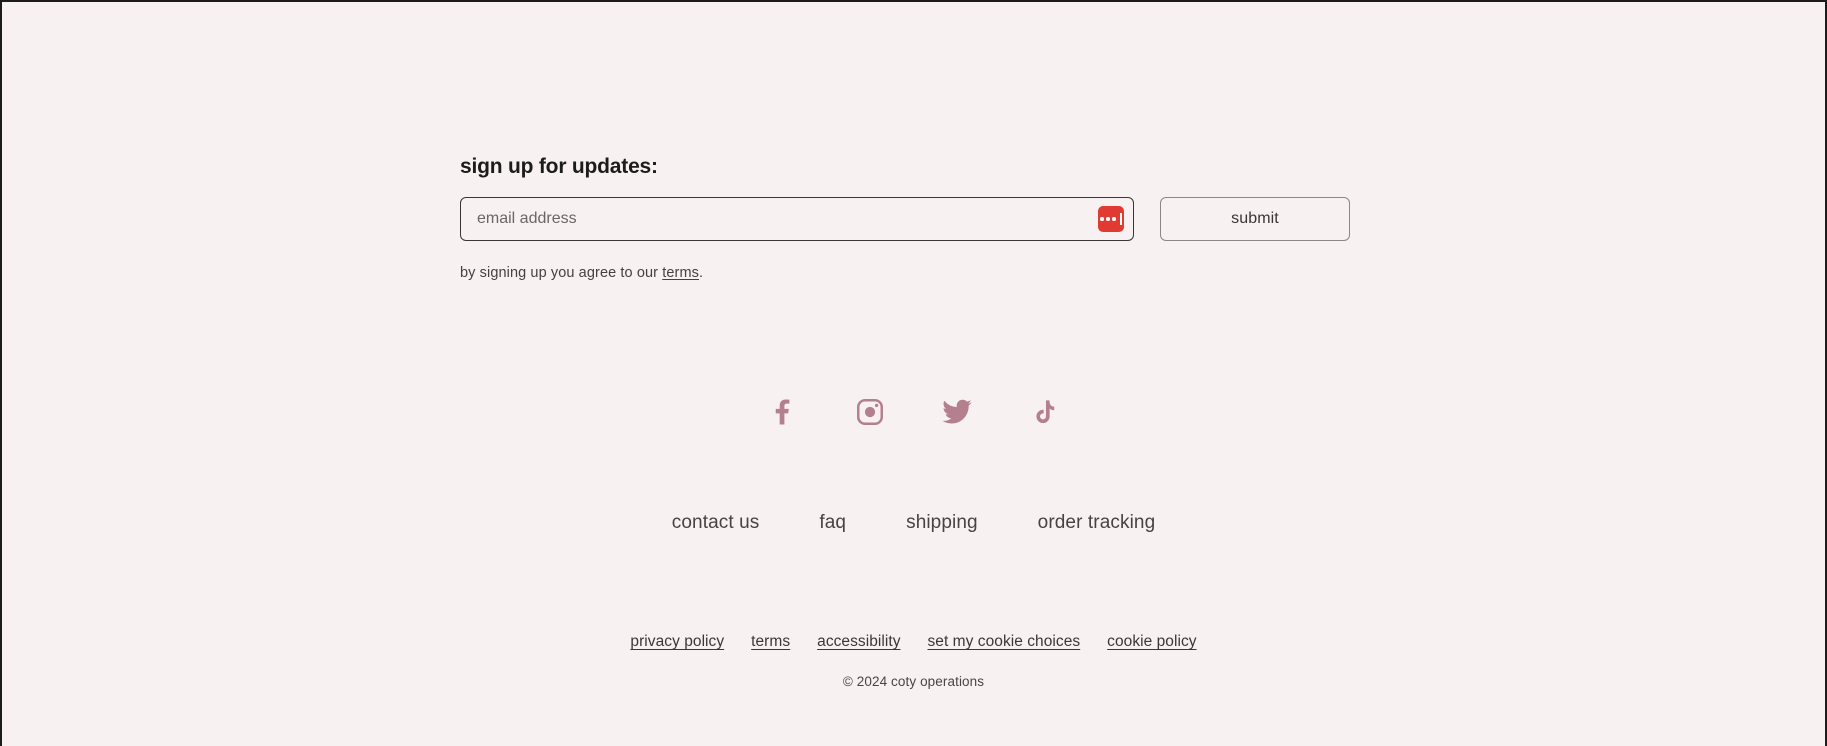 This screenshot has width=1827, height=746. What do you see at coordinates (942, 523) in the screenshot?
I see `help-nav-item-shipping: shipping` at bounding box center [942, 523].